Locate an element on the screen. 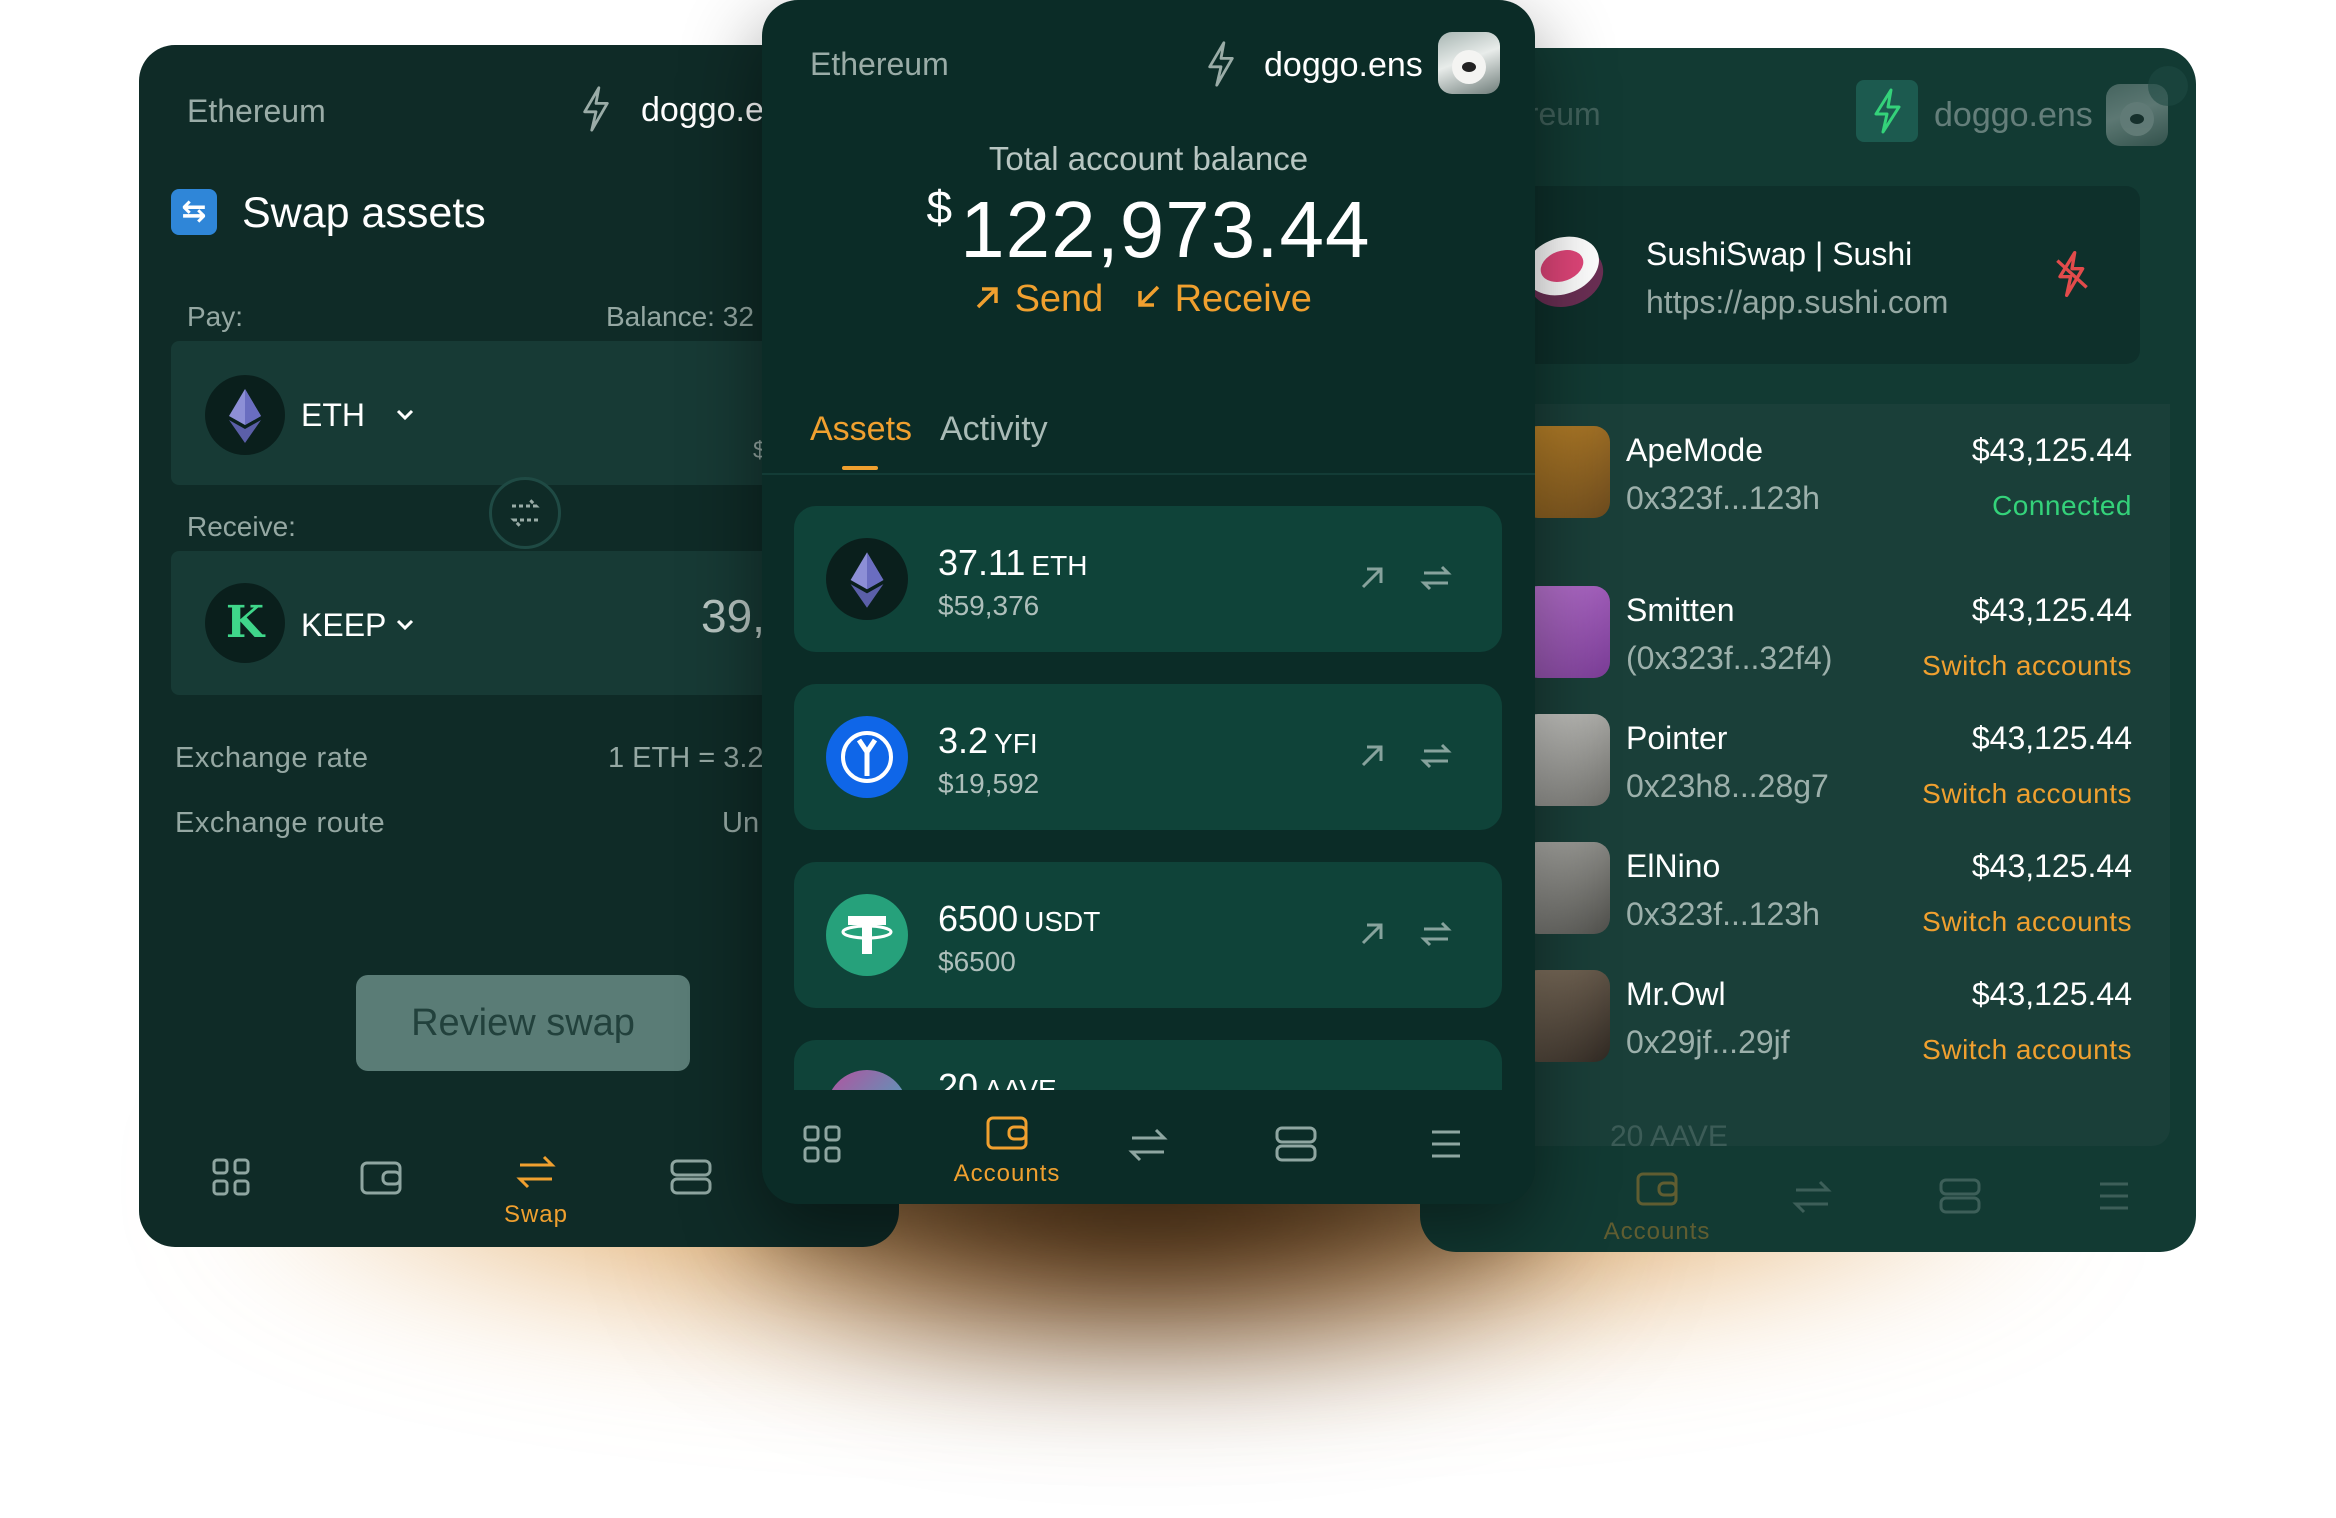 The image size is (2336, 1518). account-name: Pointer is located at coordinates (1676, 738).